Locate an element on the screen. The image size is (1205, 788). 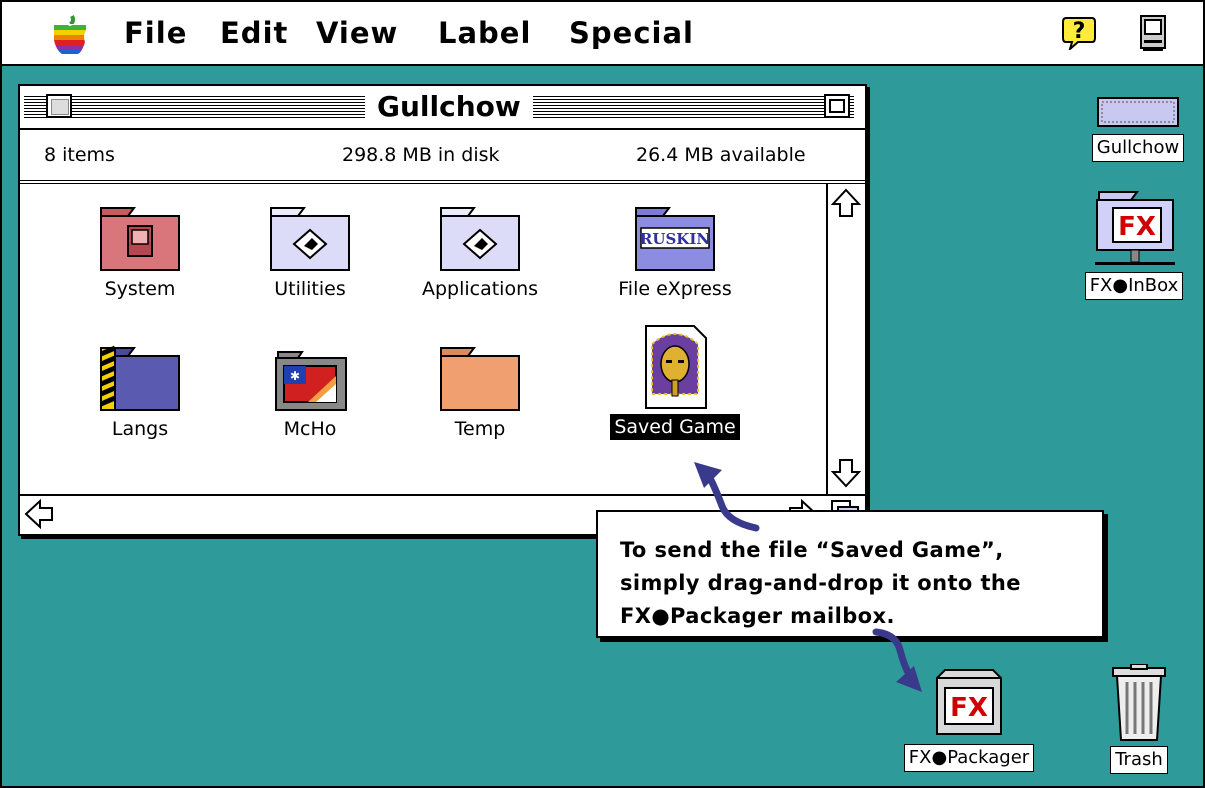
desktop-trash: Trash is located at coordinates (1139, 719).